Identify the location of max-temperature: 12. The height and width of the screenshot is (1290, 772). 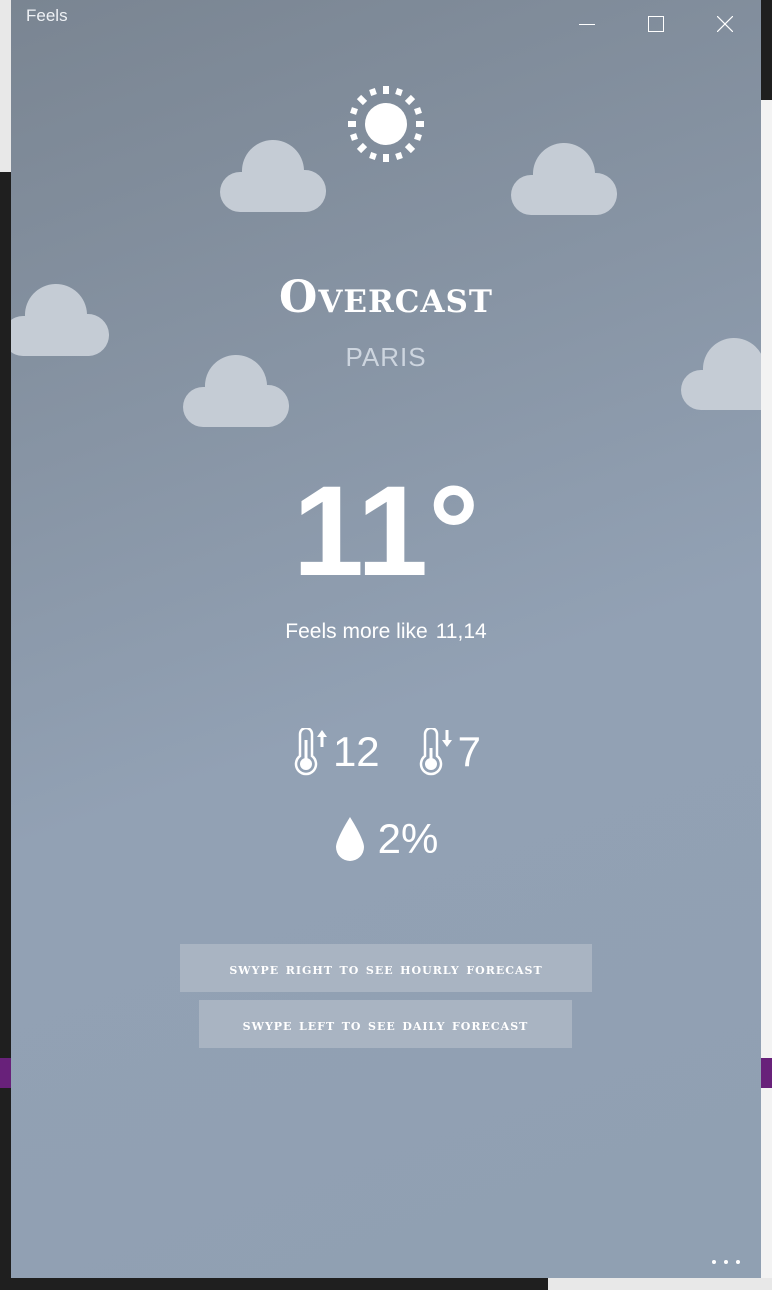
(335, 752).